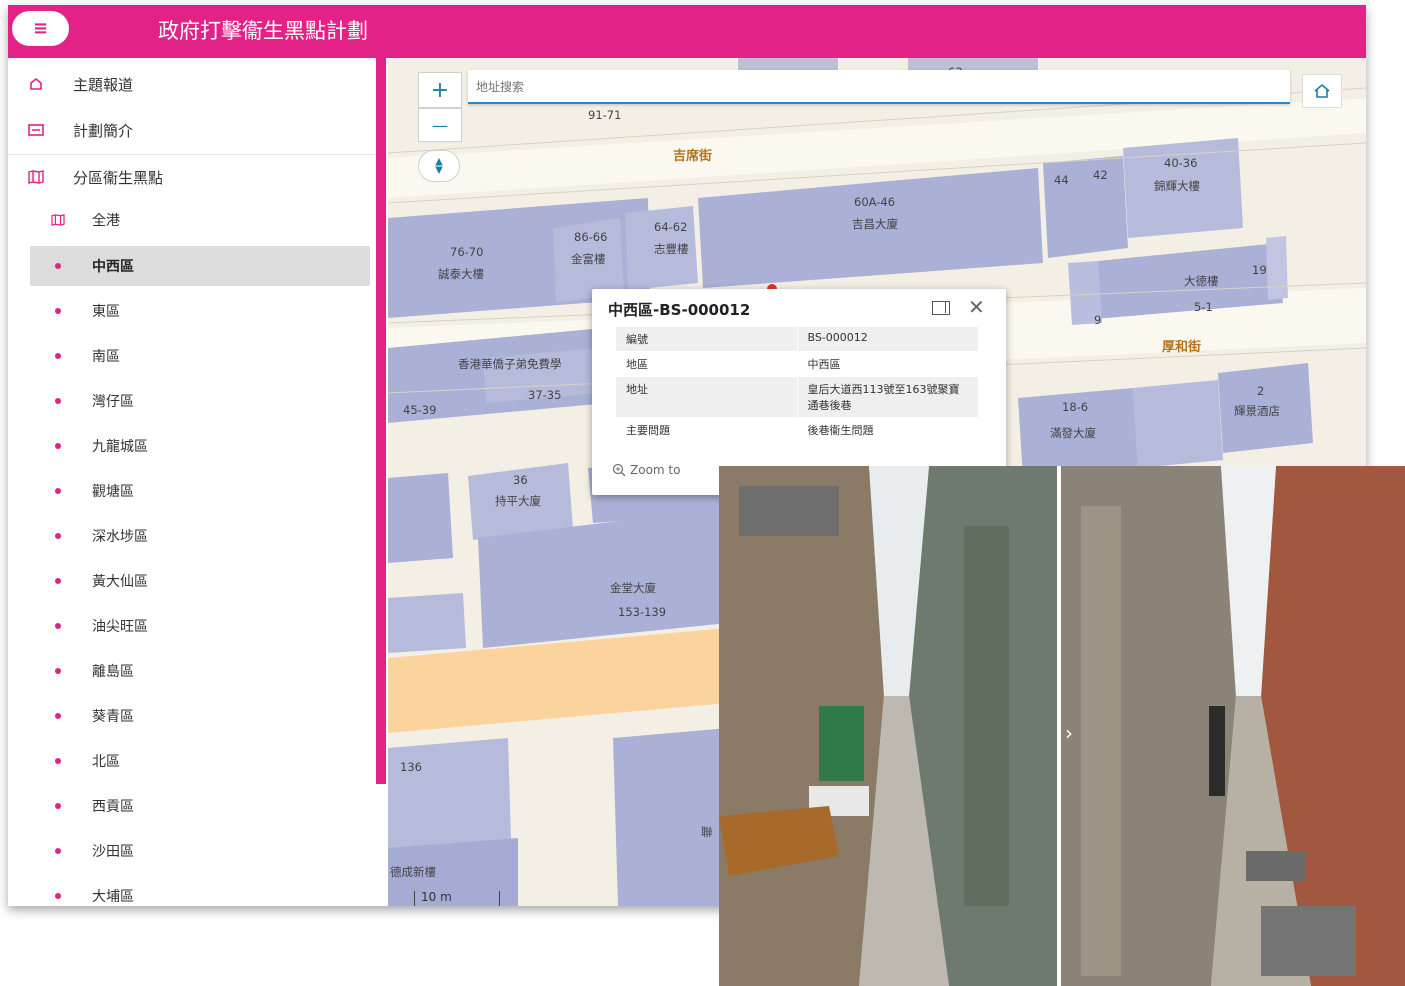 This screenshot has height=986, width=1405. What do you see at coordinates (642, 612) in the screenshot?
I see `map-label: 153-139` at bounding box center [642, 612].